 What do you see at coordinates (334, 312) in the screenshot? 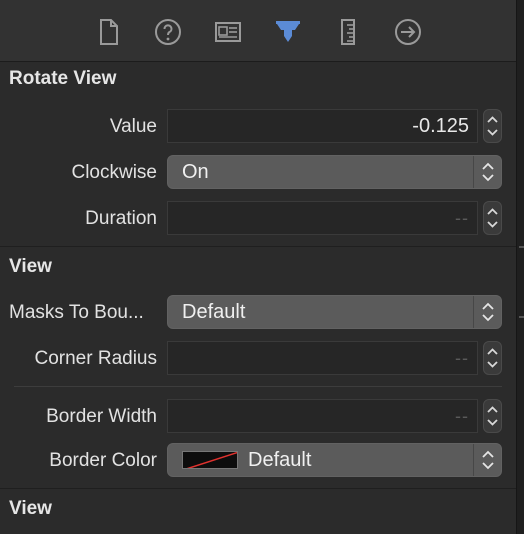
I see `masks-to-bounds-popup: Default` at bounding box center [334, 312].